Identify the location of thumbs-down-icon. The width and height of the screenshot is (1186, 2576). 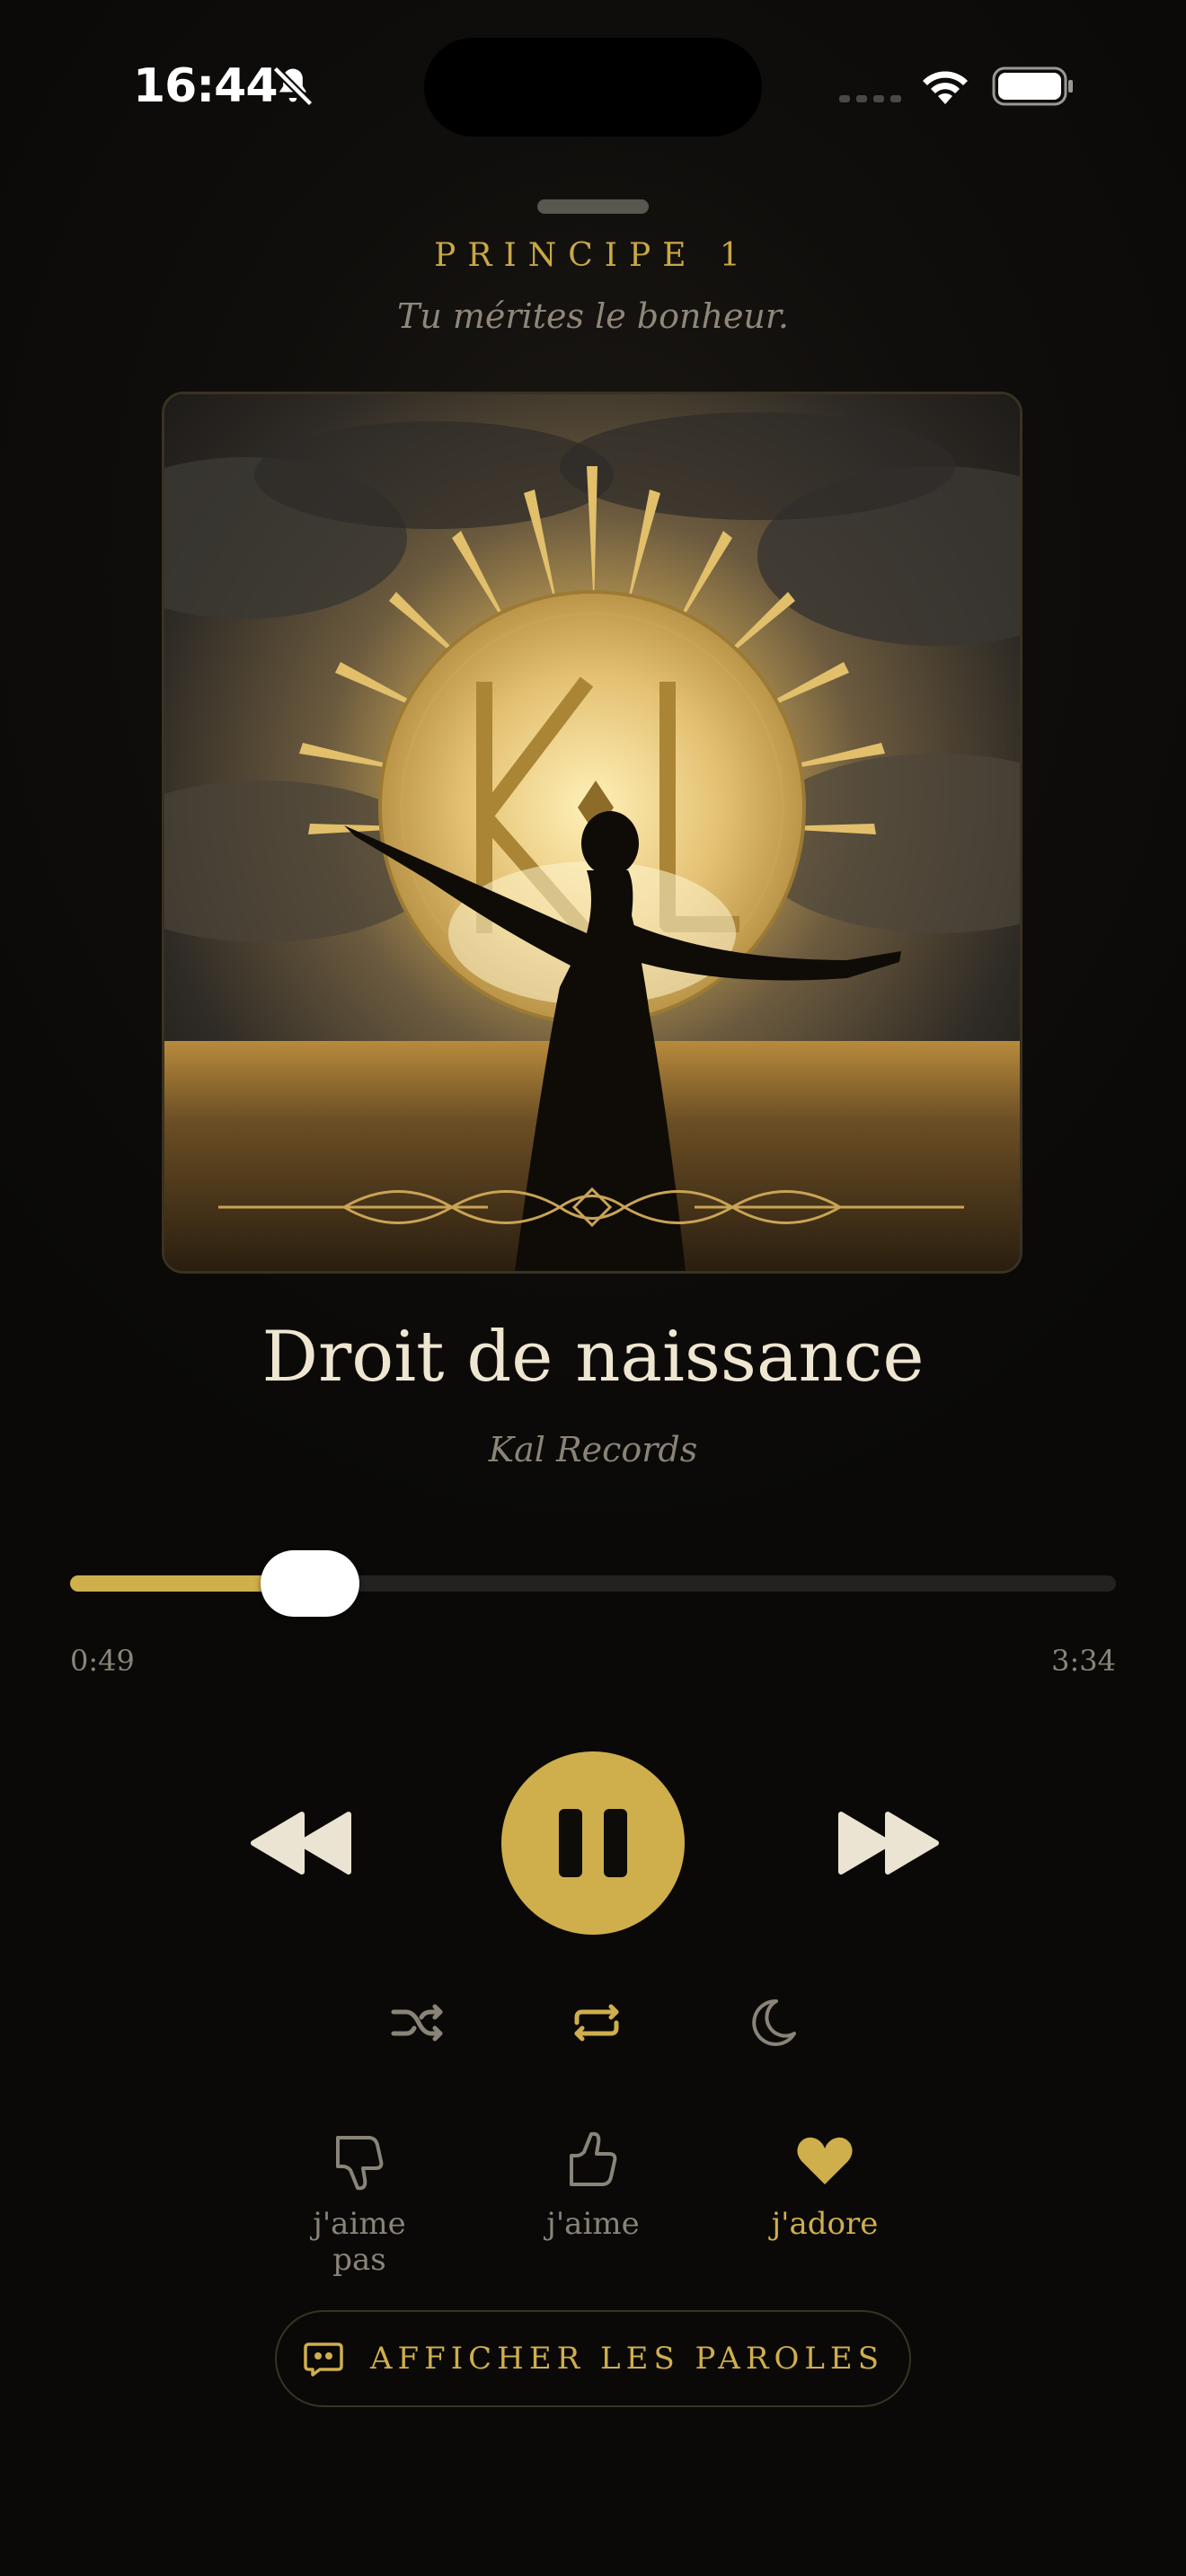
(360, 2163).